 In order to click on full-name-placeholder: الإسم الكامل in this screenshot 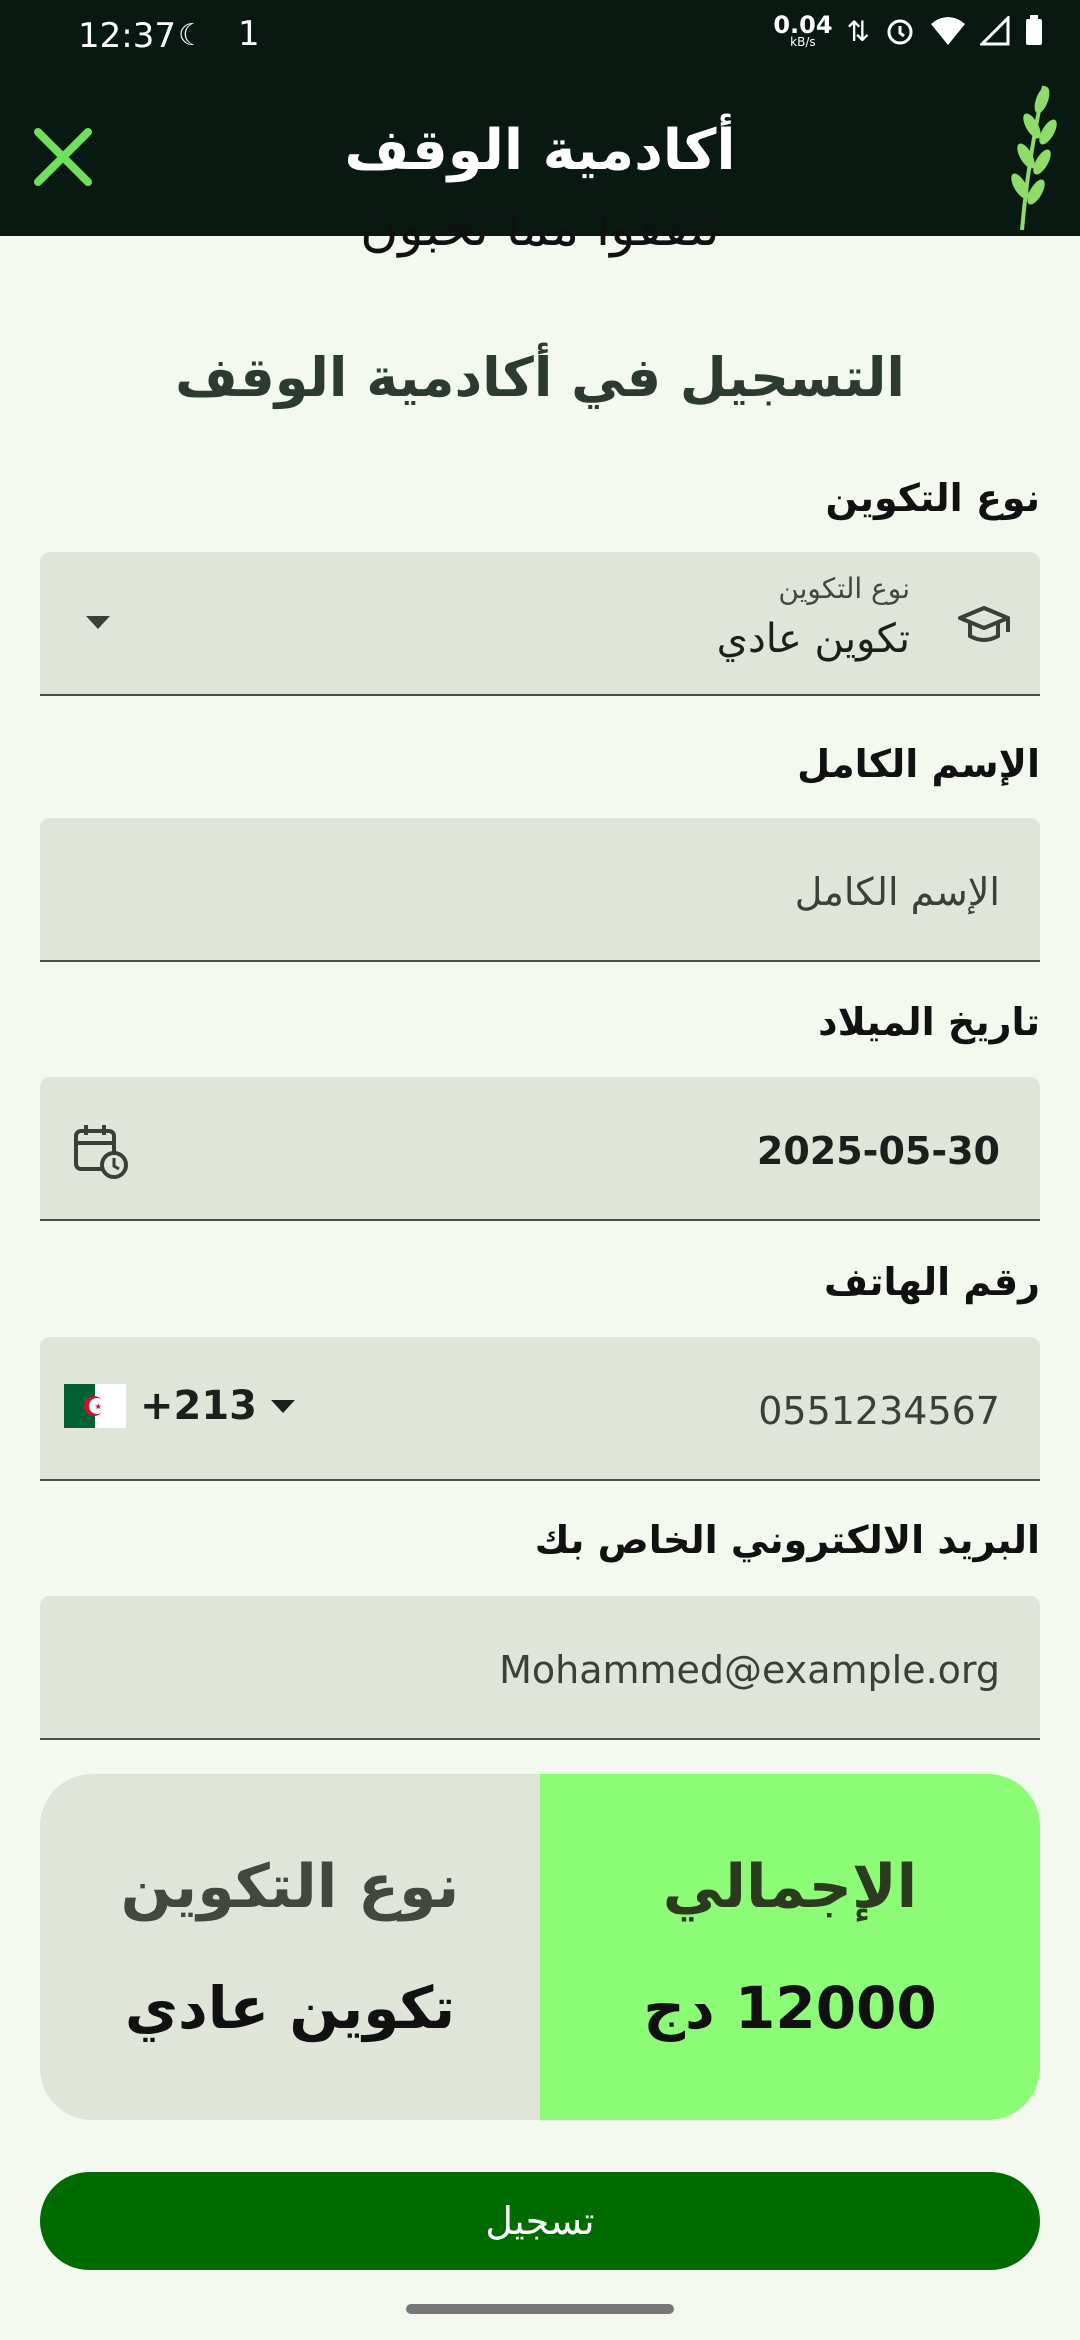, I will do `click(897, 892)`.